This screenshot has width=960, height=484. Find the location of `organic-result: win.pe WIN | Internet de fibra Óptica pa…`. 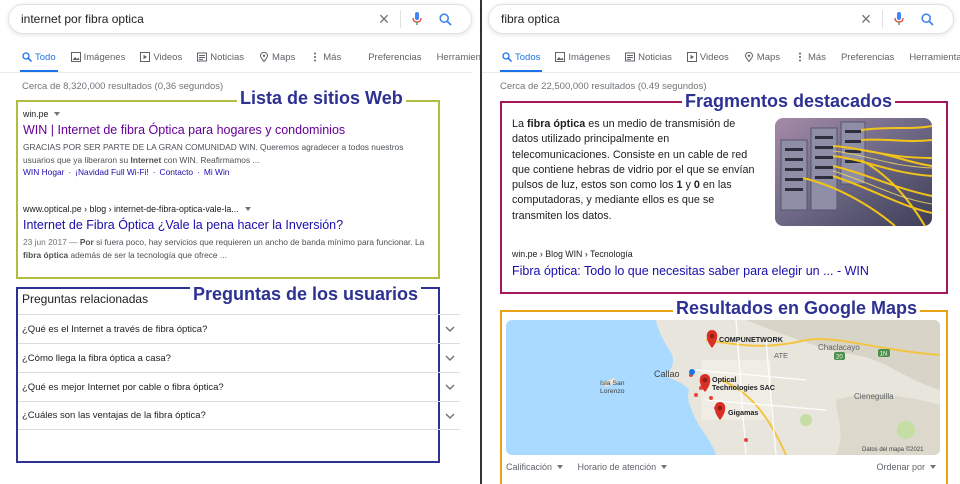

organic-result: win.pe WIN | Internet de fibra Óptica pa… is located at coordinates (225, 143).